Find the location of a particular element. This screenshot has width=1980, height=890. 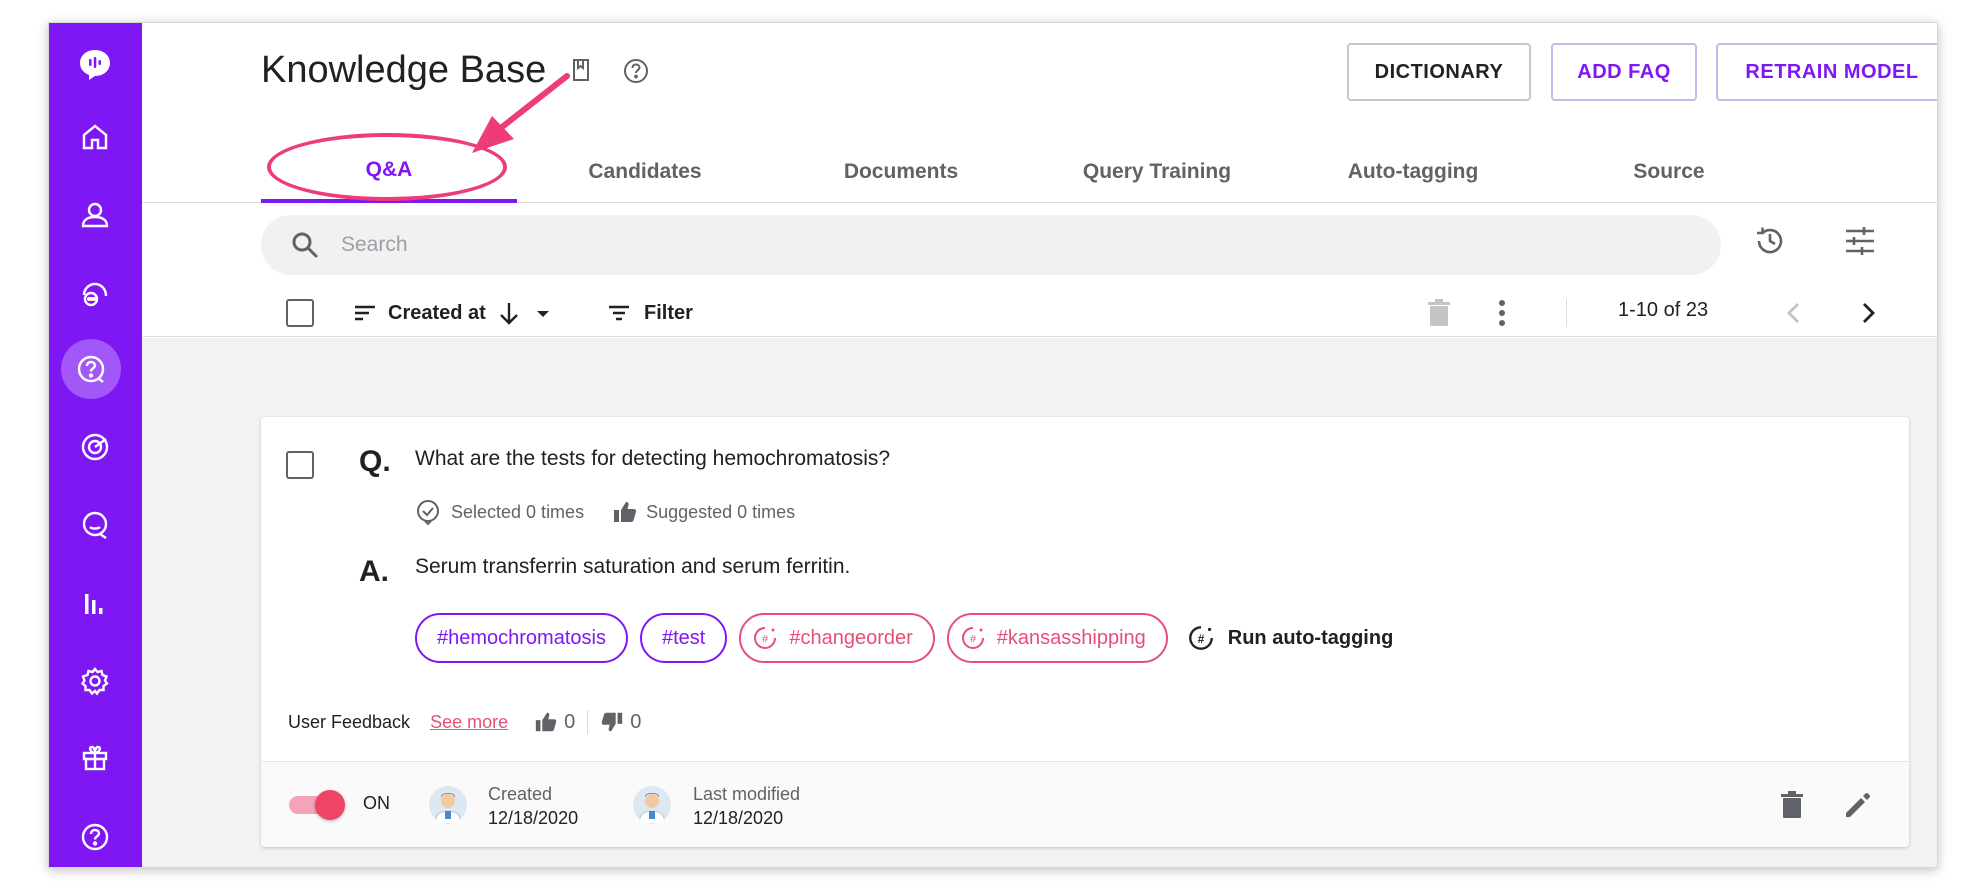

faq-card-checkbox is located at coordinates (300, 465).